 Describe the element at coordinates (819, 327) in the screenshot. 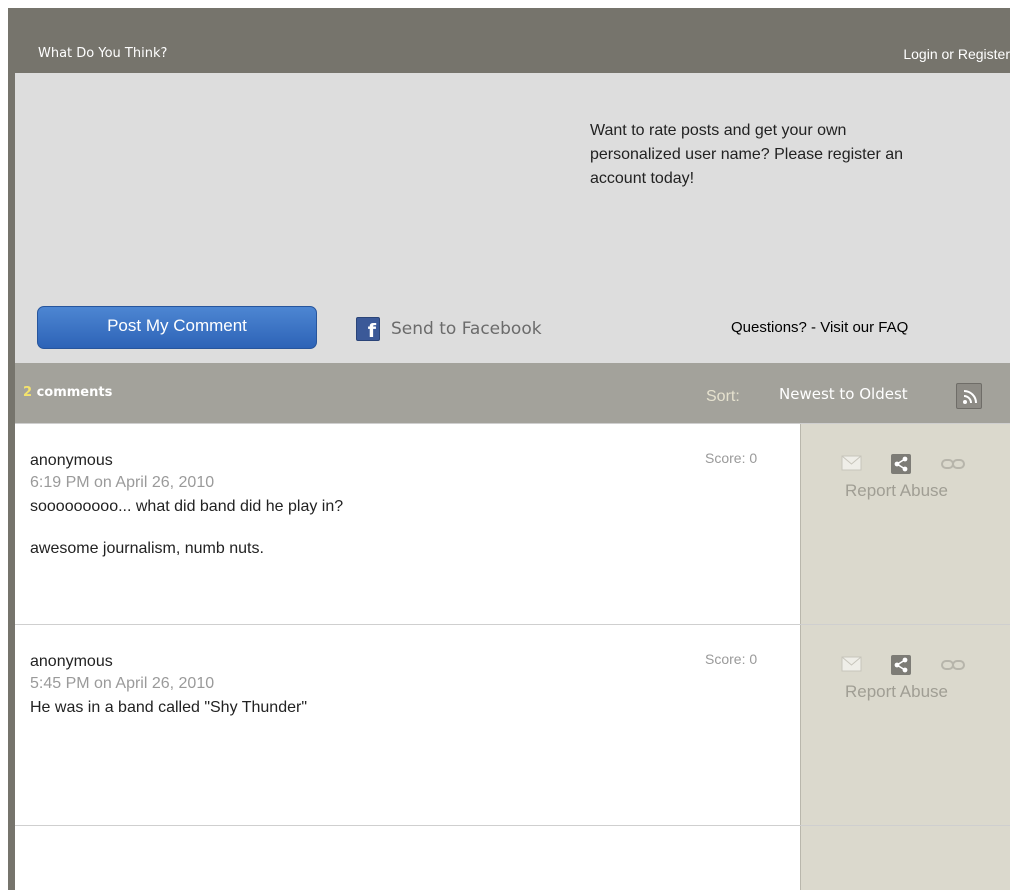

I see `faq-link: Questions? - Visit our FAQ` at that location.